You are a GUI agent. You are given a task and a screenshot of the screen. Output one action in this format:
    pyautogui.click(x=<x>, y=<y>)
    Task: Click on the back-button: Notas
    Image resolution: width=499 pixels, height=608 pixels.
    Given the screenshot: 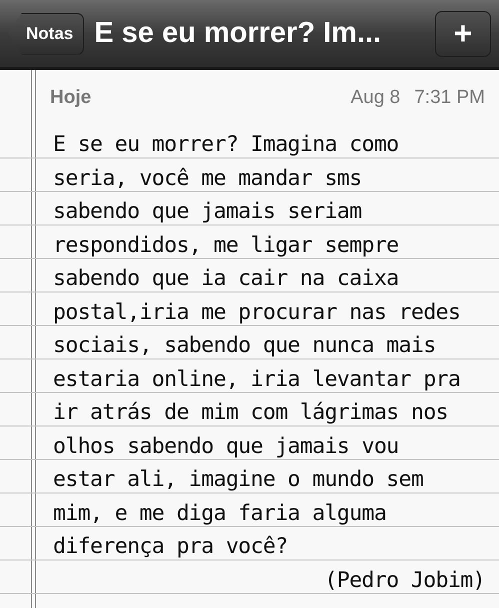 What is the action you would take?
    pyautogui.click(x=46, y=33)
    